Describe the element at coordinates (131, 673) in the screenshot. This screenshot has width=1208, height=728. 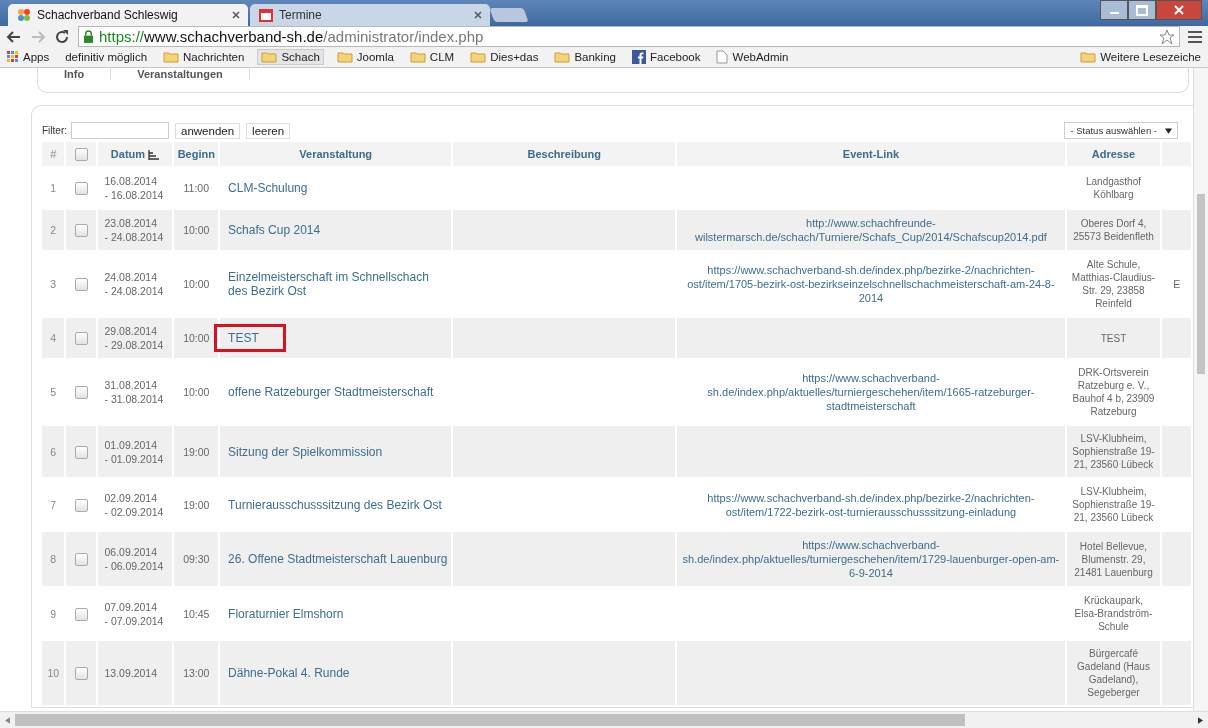
I see `date-range: 13.09.2014` at that location.